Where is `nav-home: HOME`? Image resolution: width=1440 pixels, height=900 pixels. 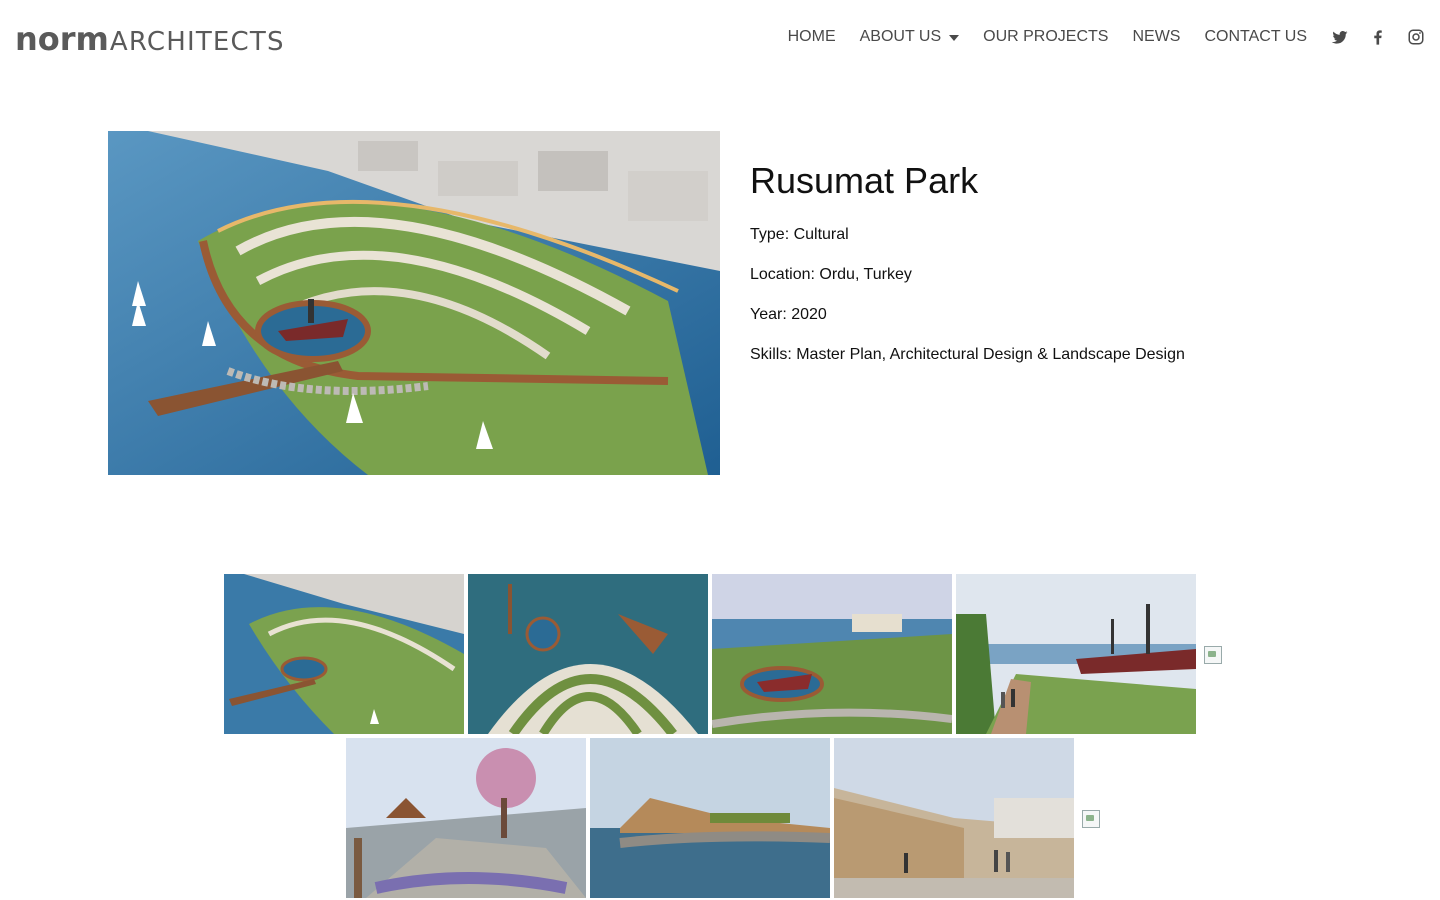
nav-home: HOME is located at coordinates (812, 37).